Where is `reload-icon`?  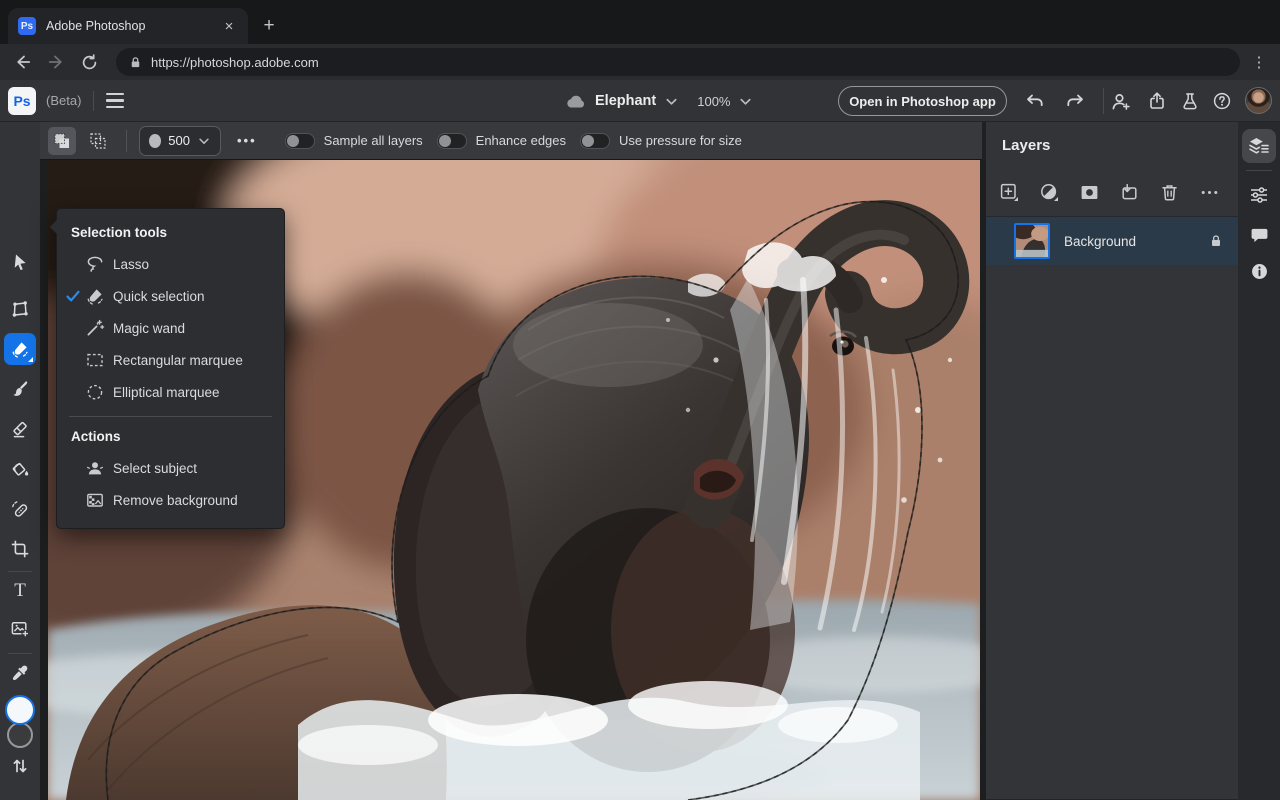
reload-icon is located at coordinates (89, 62).